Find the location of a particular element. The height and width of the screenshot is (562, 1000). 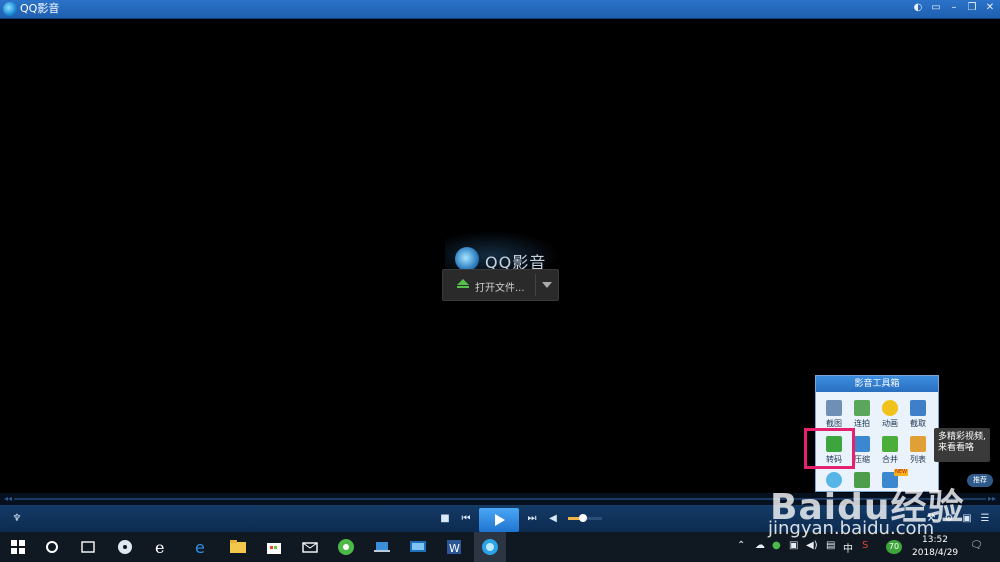

mail-icon is located at coordinates (310, 547).